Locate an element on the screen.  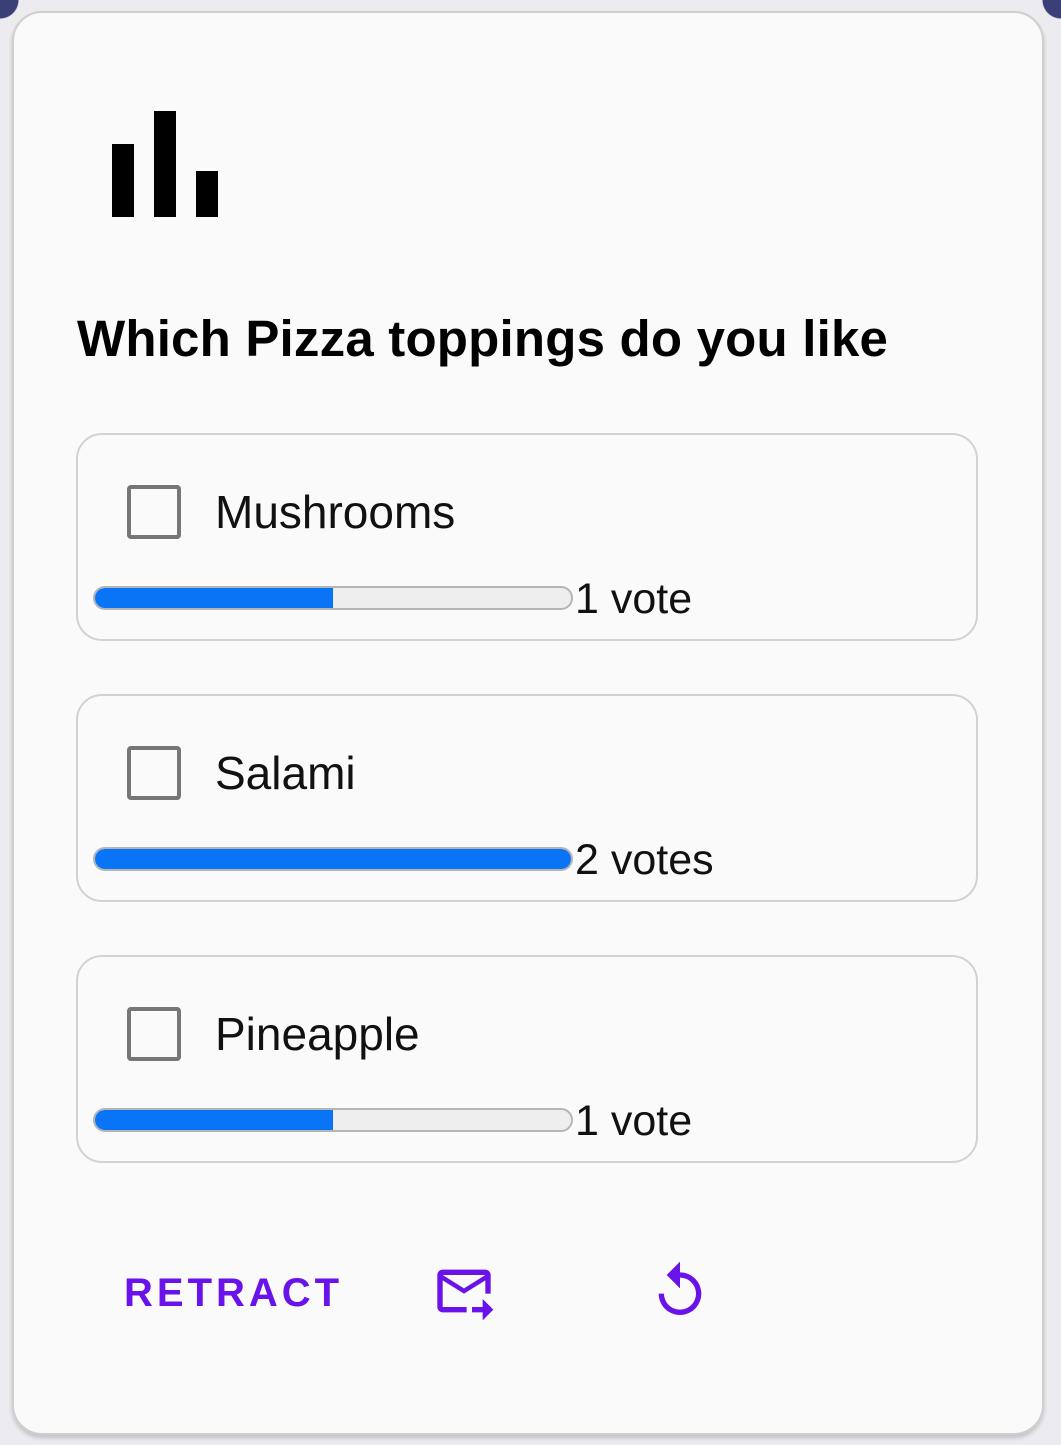
option-label: Pineapple is located at coordinates (317, 1034).